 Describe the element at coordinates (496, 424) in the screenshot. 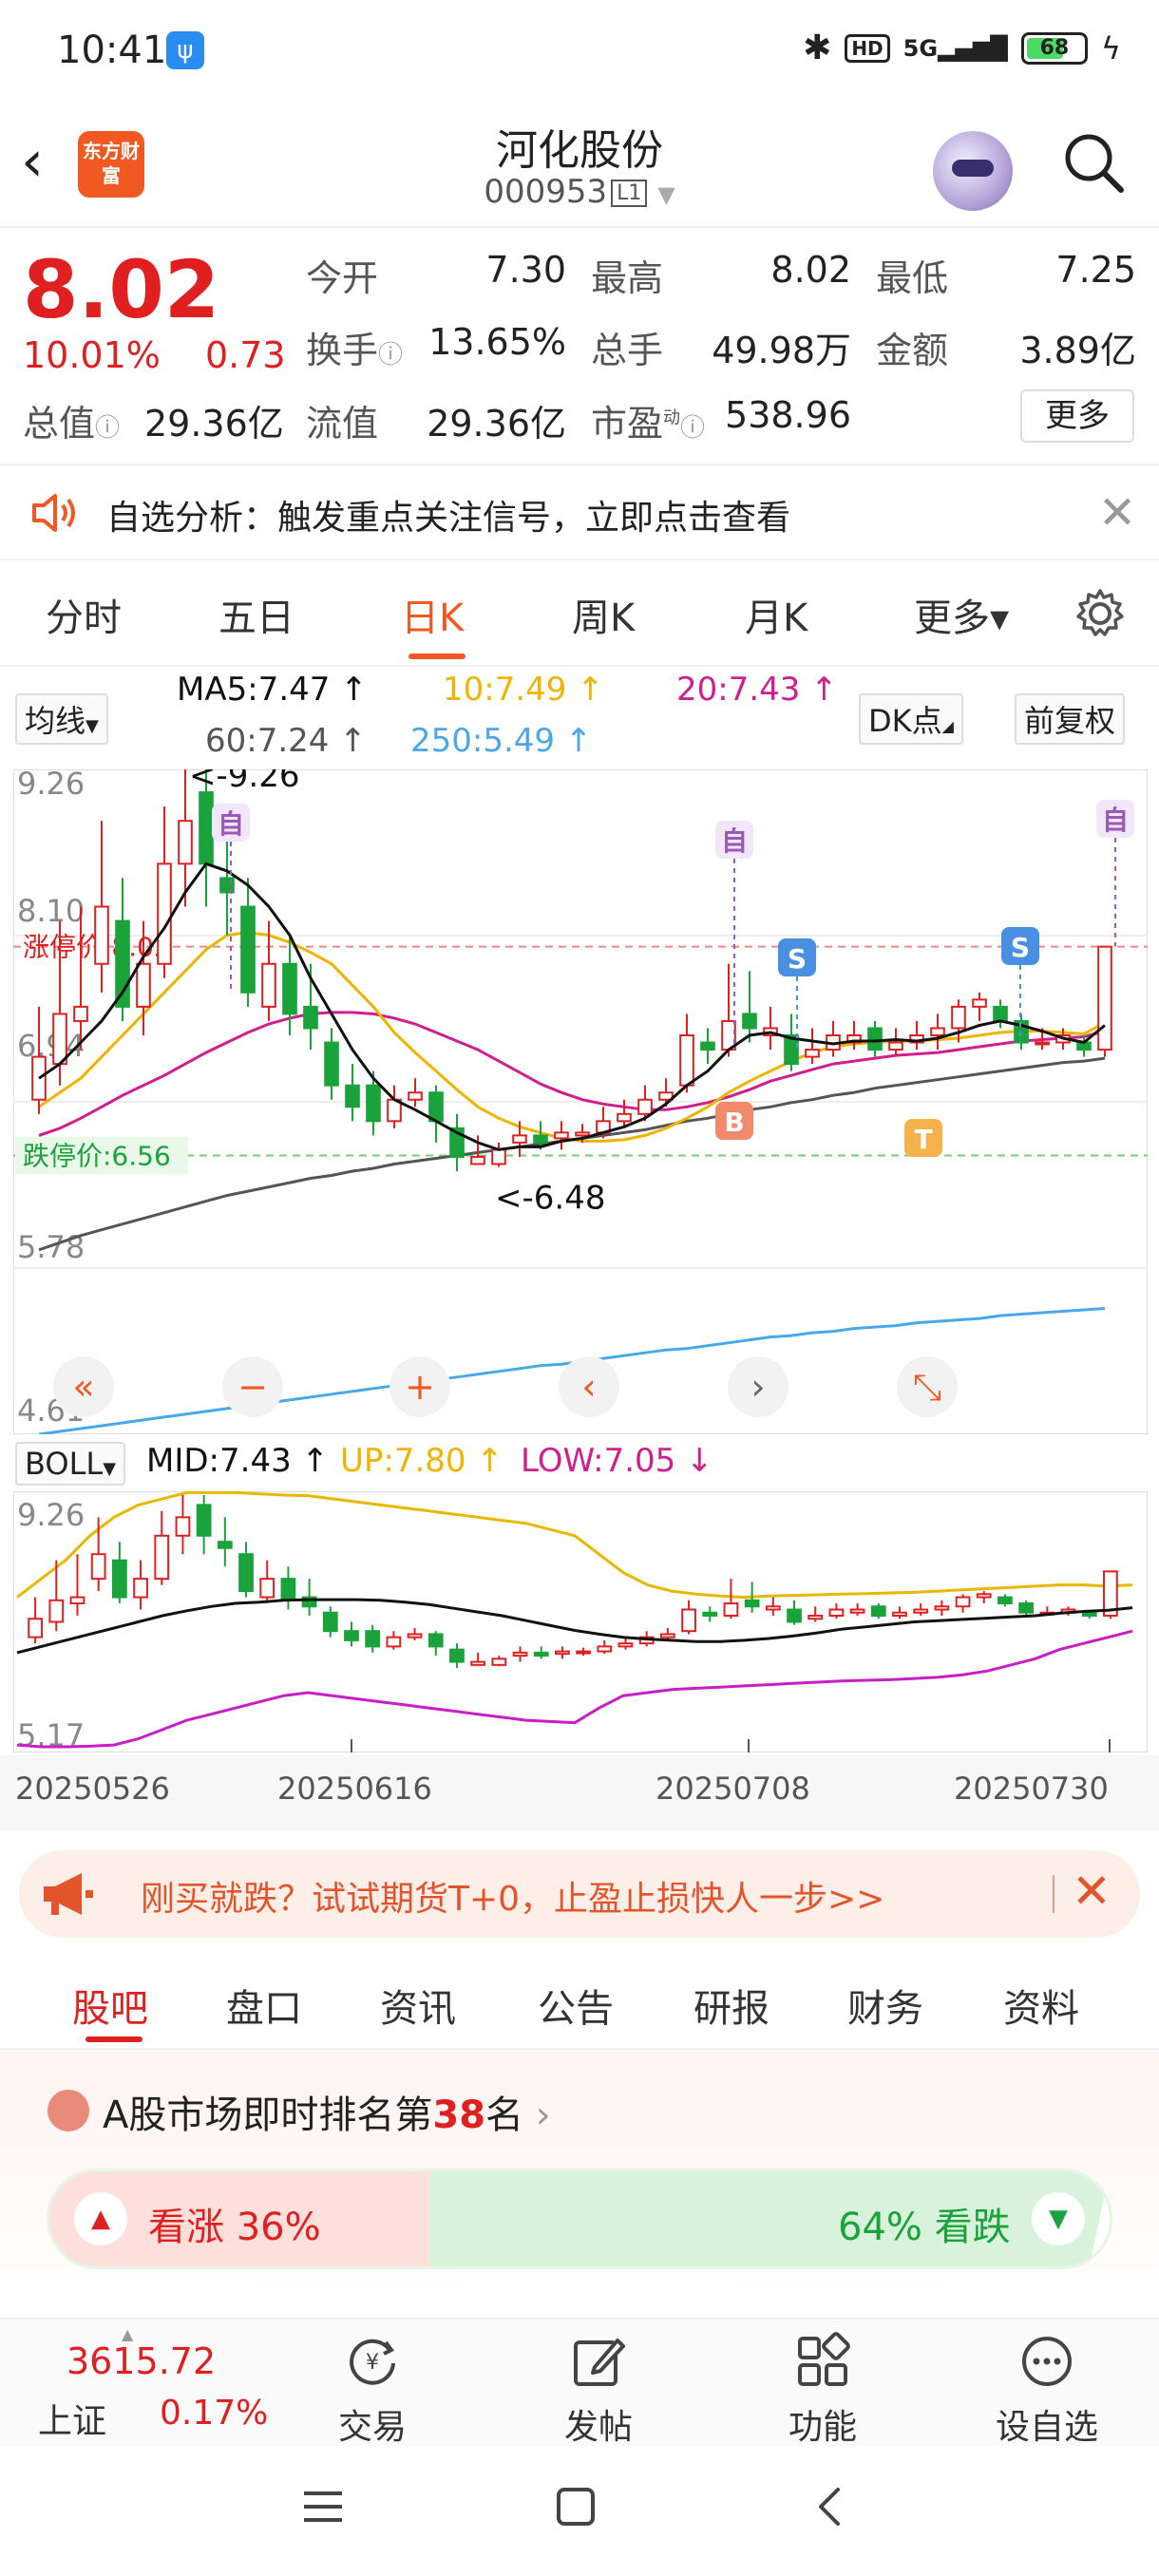

I see `float-value: 29.36亿` at that location.